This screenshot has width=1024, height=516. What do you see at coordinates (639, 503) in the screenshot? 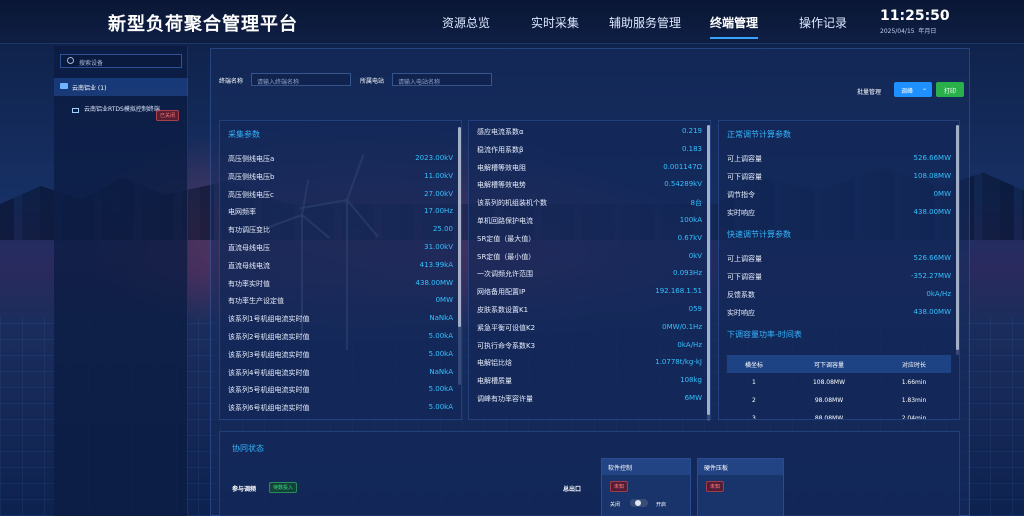
I see `software-control-toggle` at bounding box center [639, 503].